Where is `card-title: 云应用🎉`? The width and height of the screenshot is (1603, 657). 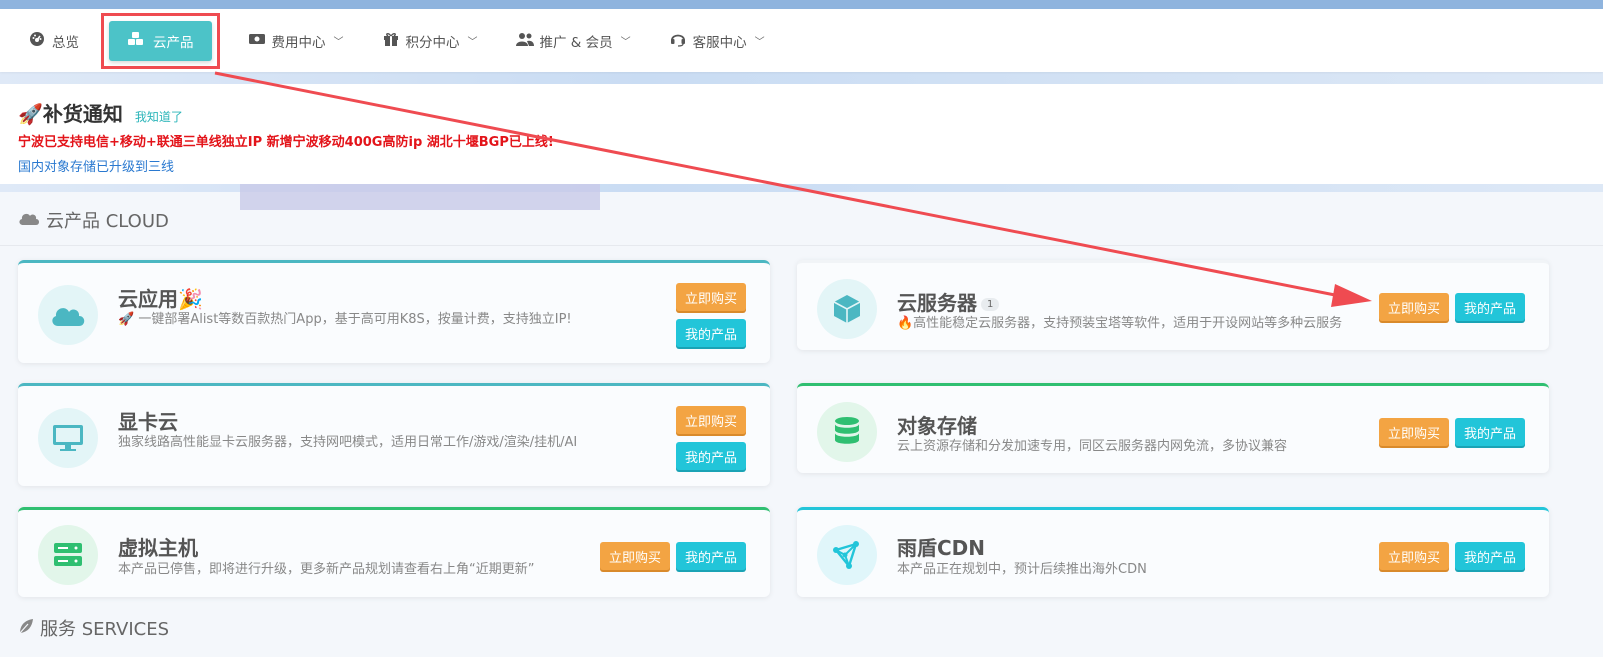
card-title: 云应用🎉 is located at coordinates (160, 299).